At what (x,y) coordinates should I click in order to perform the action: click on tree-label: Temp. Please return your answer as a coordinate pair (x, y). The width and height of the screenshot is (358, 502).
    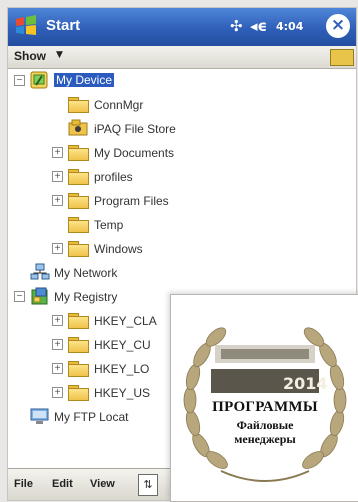
    Looking at the image, I should click on (109, 225).